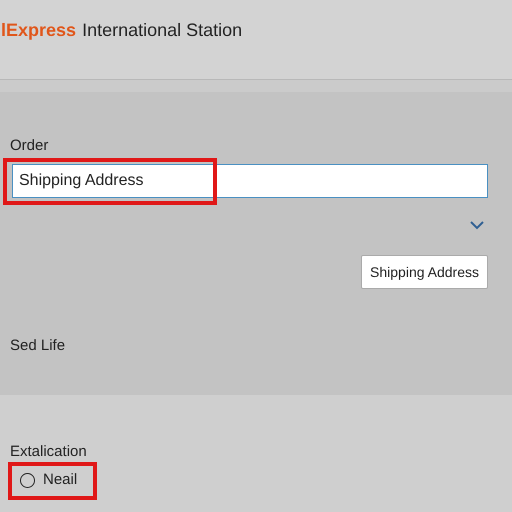 This screenshot has height=512, width=512. Describe the element at coordinates (38, 346) in the screenshot. I see `section-text: Sed Life` at that location.